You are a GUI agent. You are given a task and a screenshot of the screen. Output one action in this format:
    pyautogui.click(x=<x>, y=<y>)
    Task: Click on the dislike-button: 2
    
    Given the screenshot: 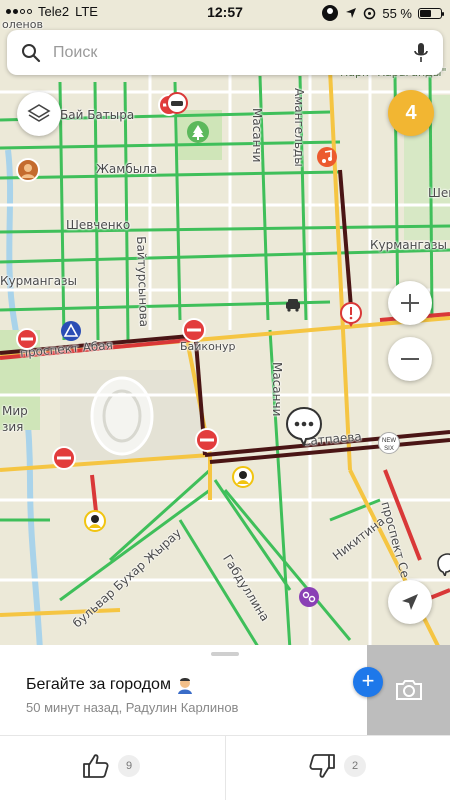 What is the action you would take?
    pyautogui.click(x=337, y=766)
    